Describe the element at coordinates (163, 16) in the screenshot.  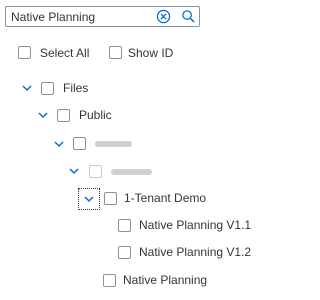
I see `clear-circle-icon` at that location.